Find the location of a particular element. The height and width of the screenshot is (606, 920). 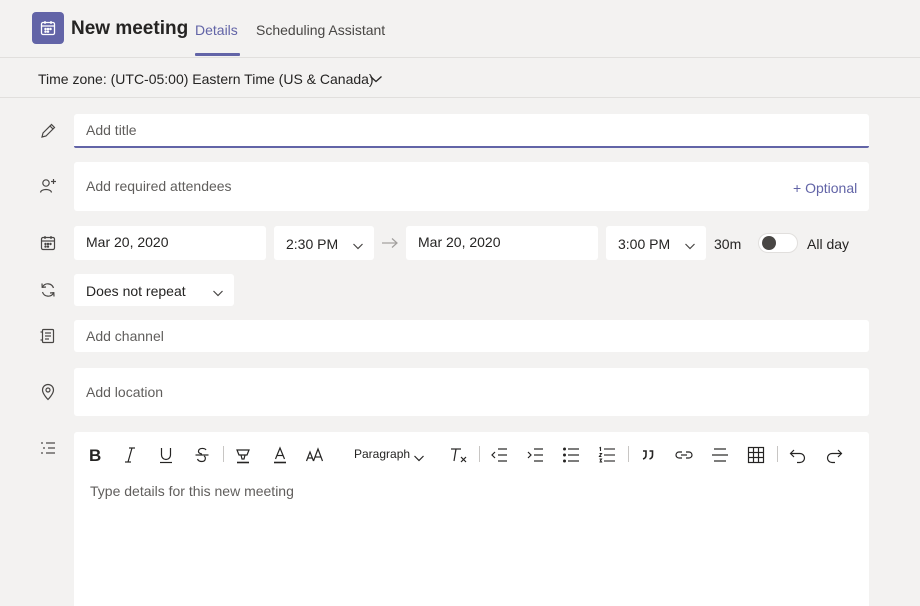

increase-indent-icon is located at coordinates (535, 455).